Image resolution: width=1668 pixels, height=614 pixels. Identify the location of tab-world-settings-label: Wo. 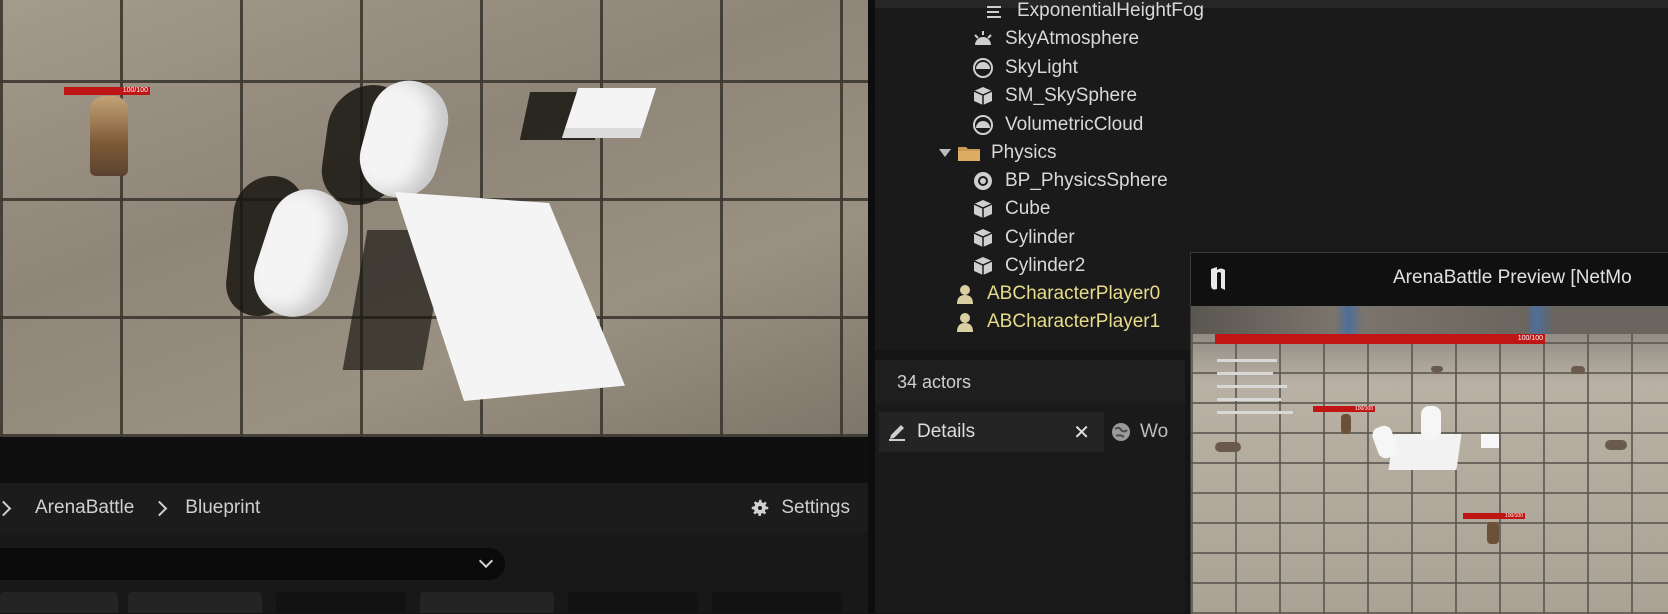
(1154, 431).